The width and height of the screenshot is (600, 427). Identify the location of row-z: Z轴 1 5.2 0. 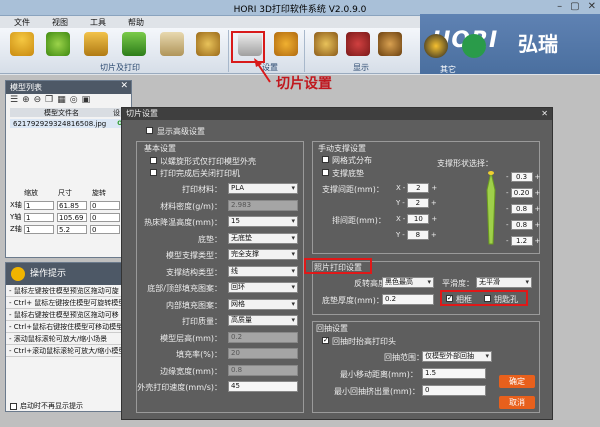
(69, 229).